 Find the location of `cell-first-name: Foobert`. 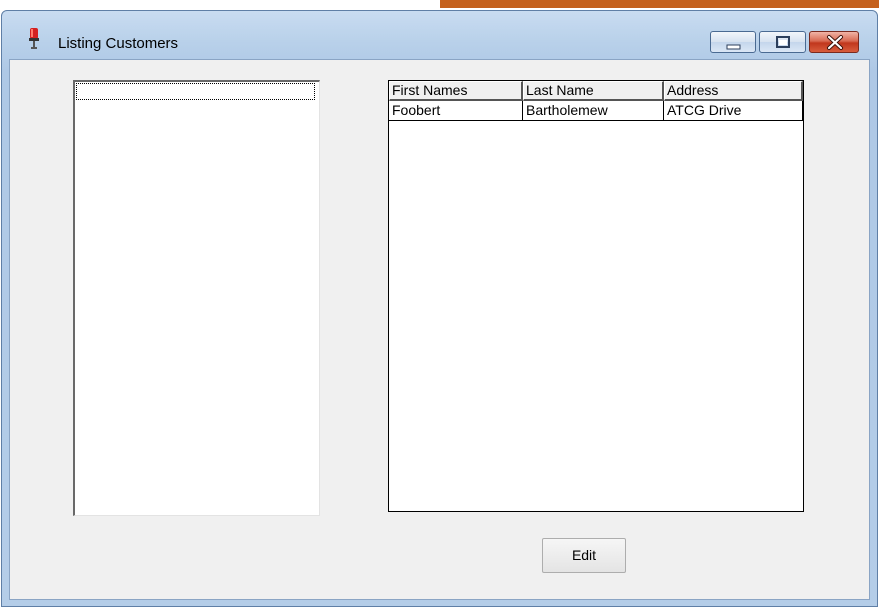

cell-first-name: Foobert is located at coordinates (456, 111).